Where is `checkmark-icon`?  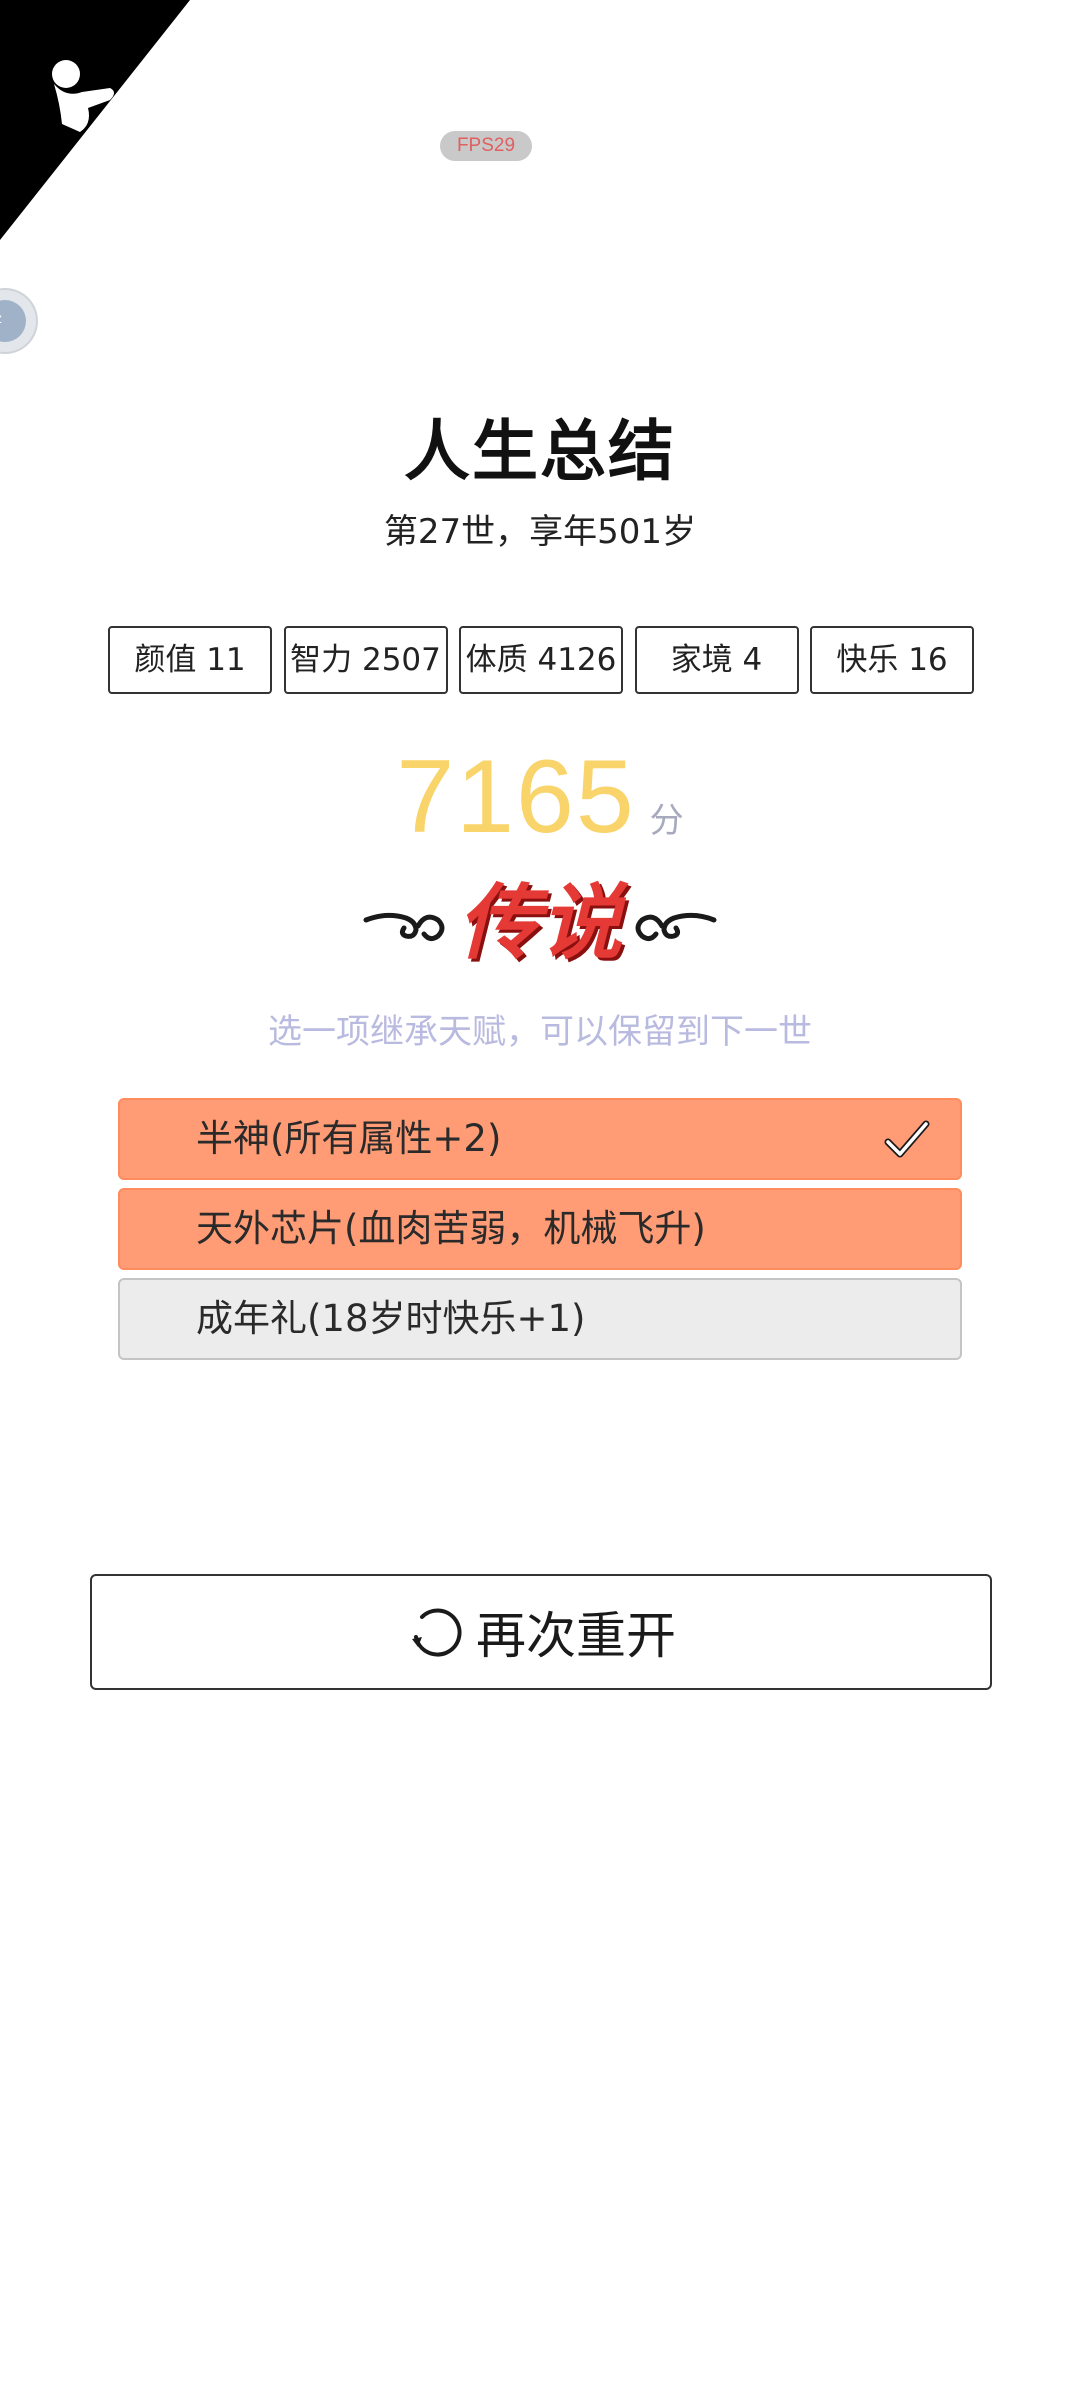 checkmark-icon is located at coordinates (907, 1139).